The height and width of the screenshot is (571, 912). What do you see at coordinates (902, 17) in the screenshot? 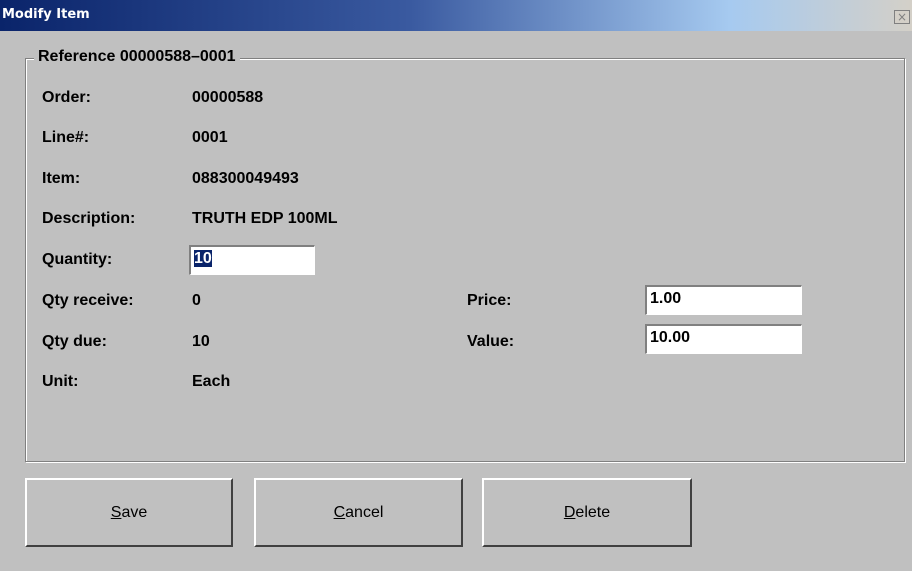
I see `close-icon: ×` at bounding box center [902, 17].